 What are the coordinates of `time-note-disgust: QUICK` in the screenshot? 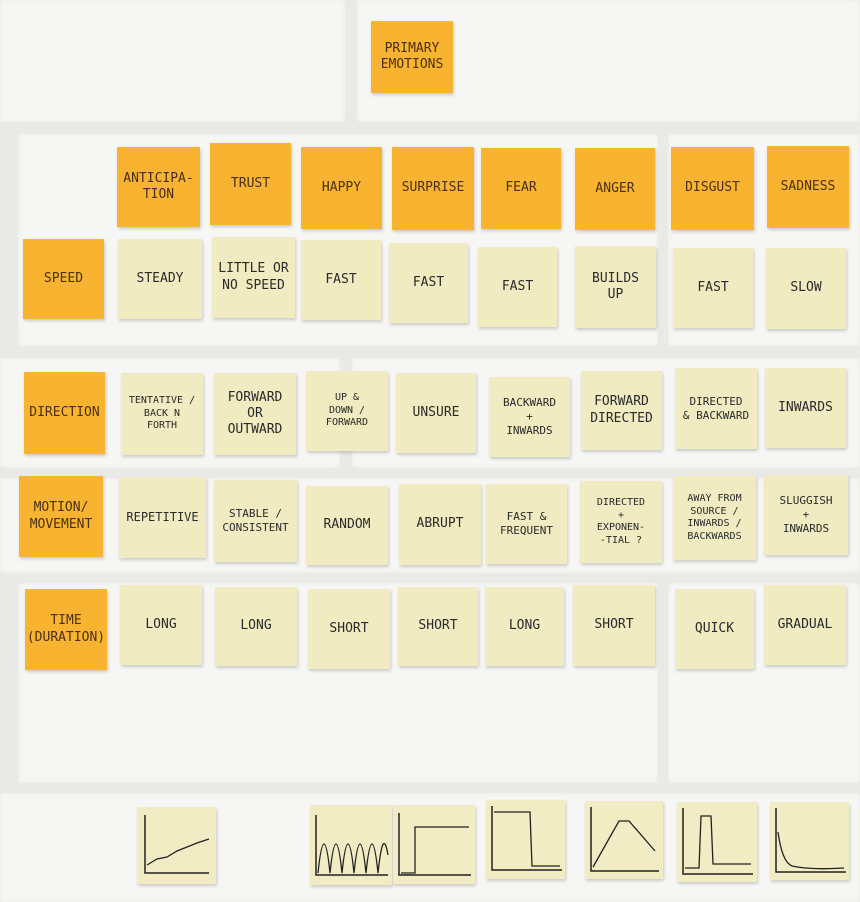 It's located at (714, 629).